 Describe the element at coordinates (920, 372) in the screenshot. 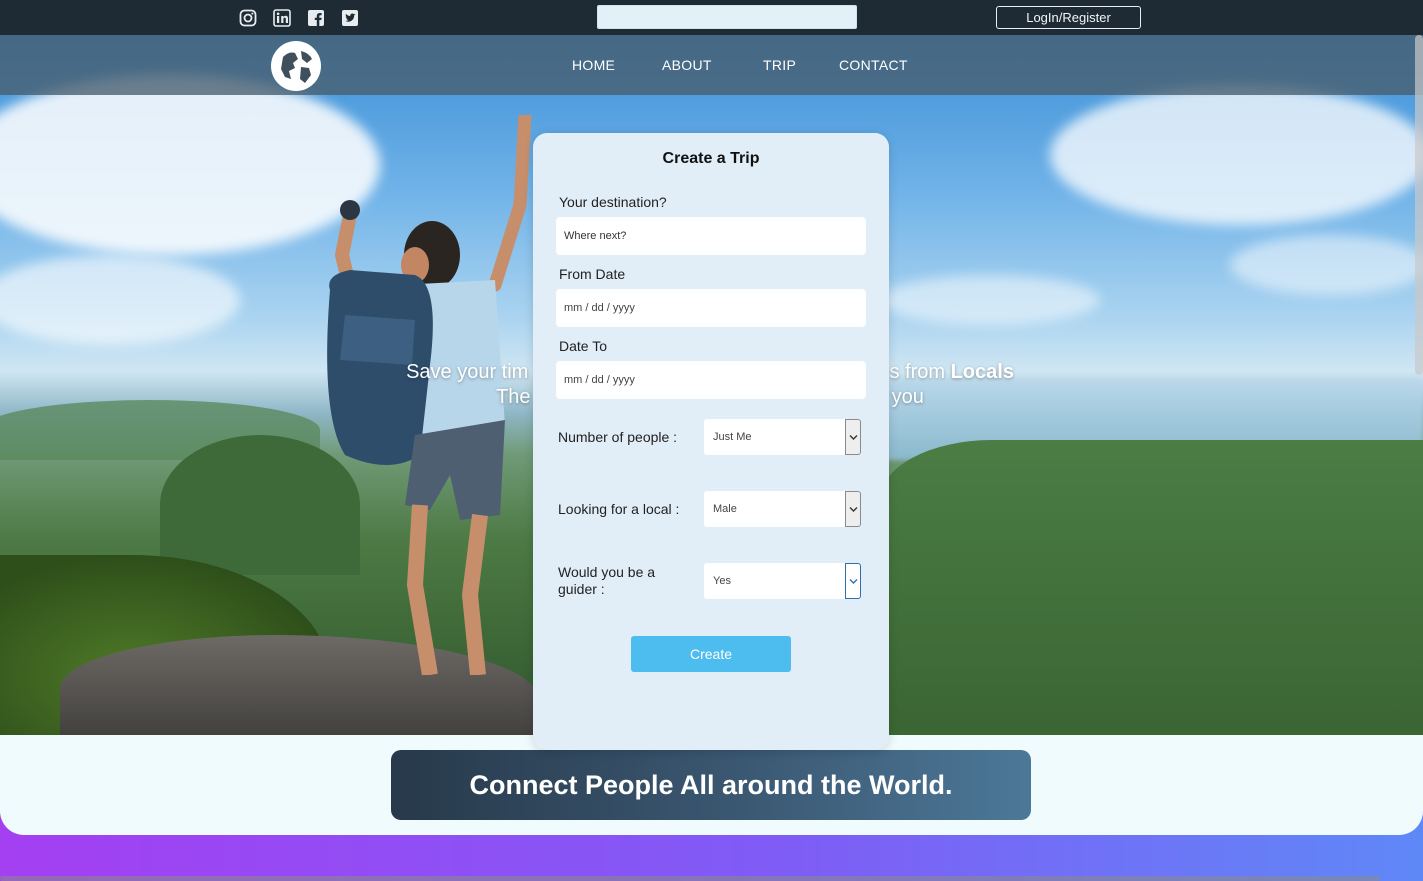

I see `hero-line1-right: s from` at that location.